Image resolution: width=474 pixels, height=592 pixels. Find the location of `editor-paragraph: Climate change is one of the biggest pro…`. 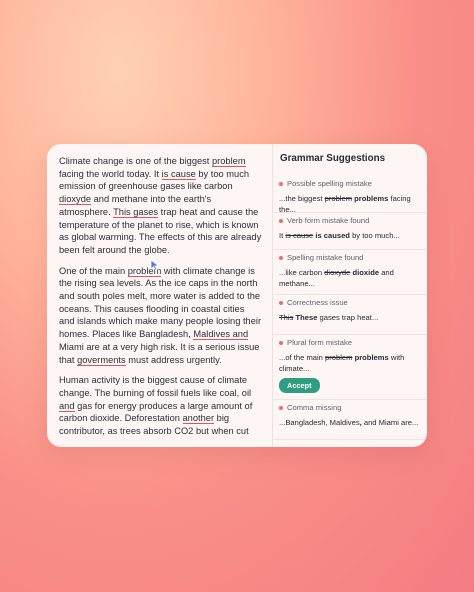

editor-paragraph: Climate change is one of the biggest pro… is located at coordinates (160, 206).